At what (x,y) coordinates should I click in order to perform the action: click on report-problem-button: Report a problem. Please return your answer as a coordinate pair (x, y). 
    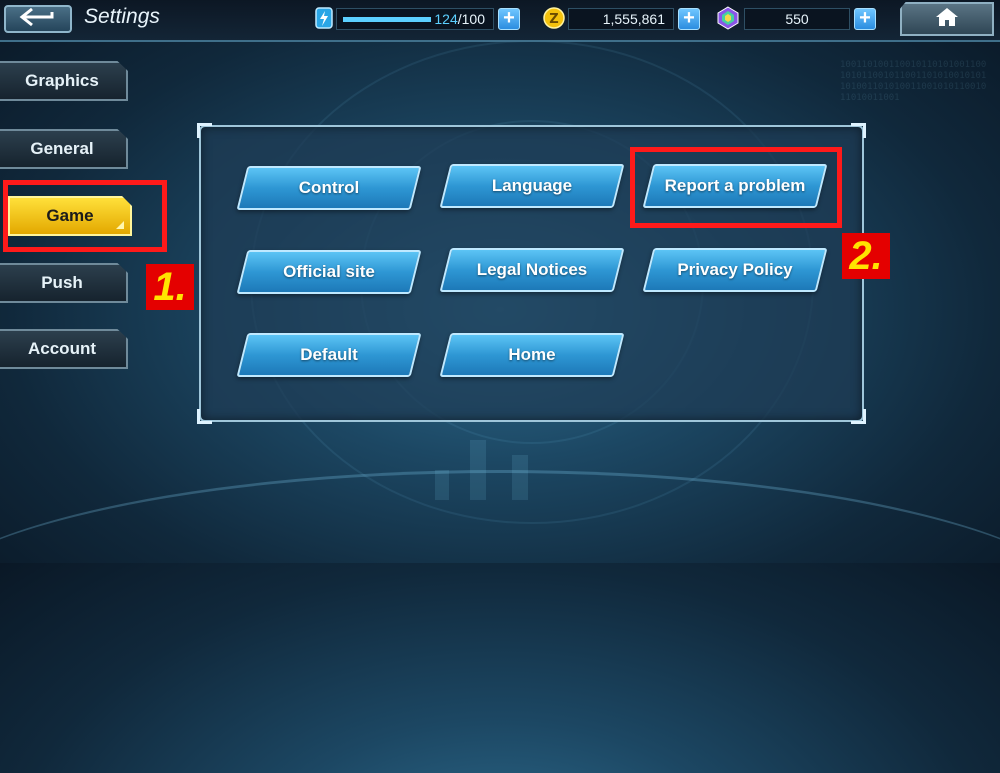
    Looking at the image, I should click on (735, 186).